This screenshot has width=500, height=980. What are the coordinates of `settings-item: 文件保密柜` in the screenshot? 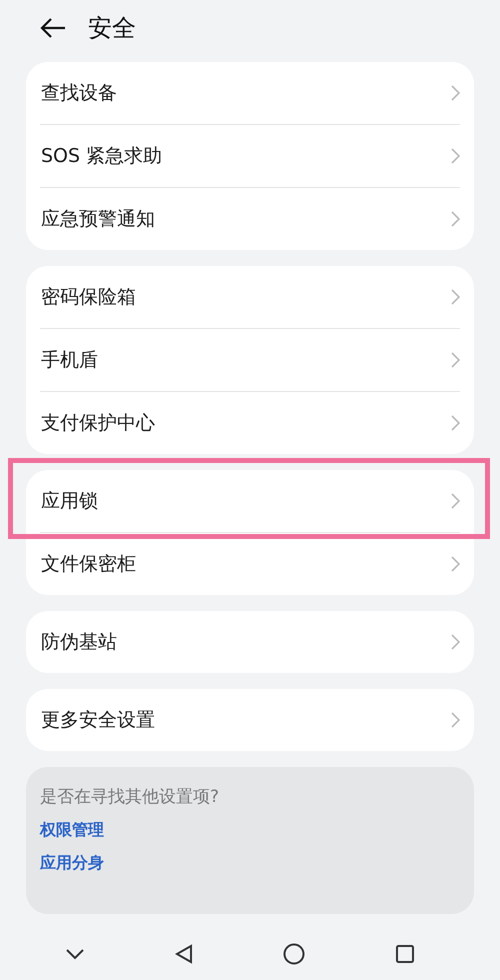 It's located at (88, 564).